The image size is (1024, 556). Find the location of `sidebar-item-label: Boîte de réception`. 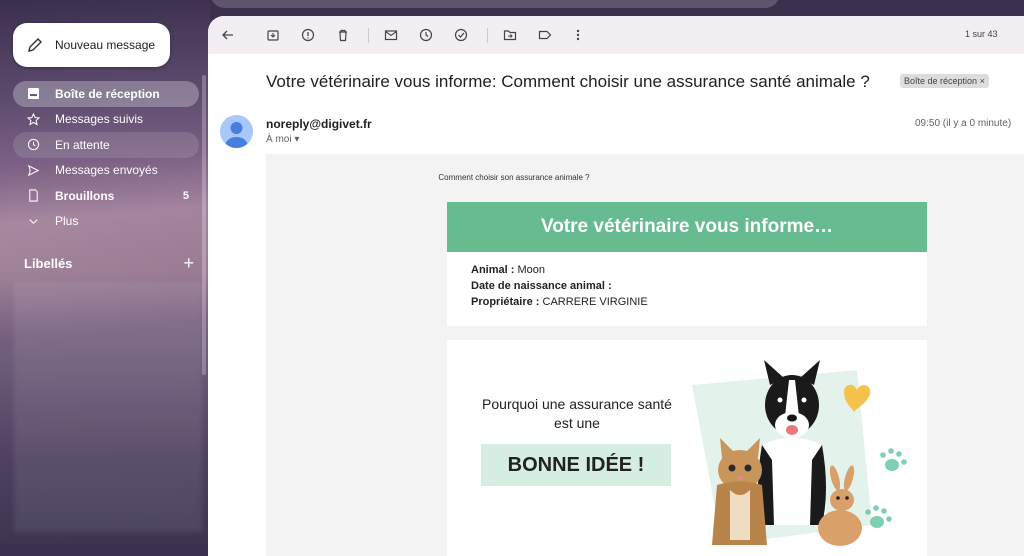

sidebar-item-label: Boîte de réception is located at coordinates (107, 93).